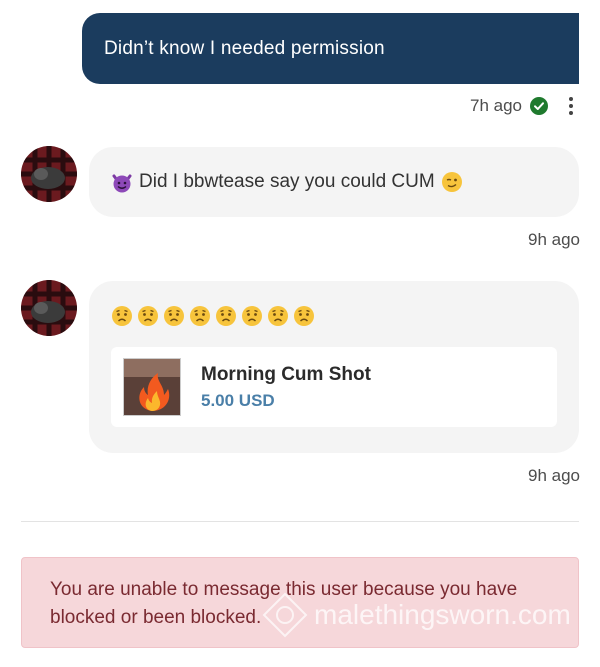 This screenshot has height=667, width=600. Describe the element at coordinates (238, 400) in the screenshot. I see `product-price: 5.00 USD` at that location.